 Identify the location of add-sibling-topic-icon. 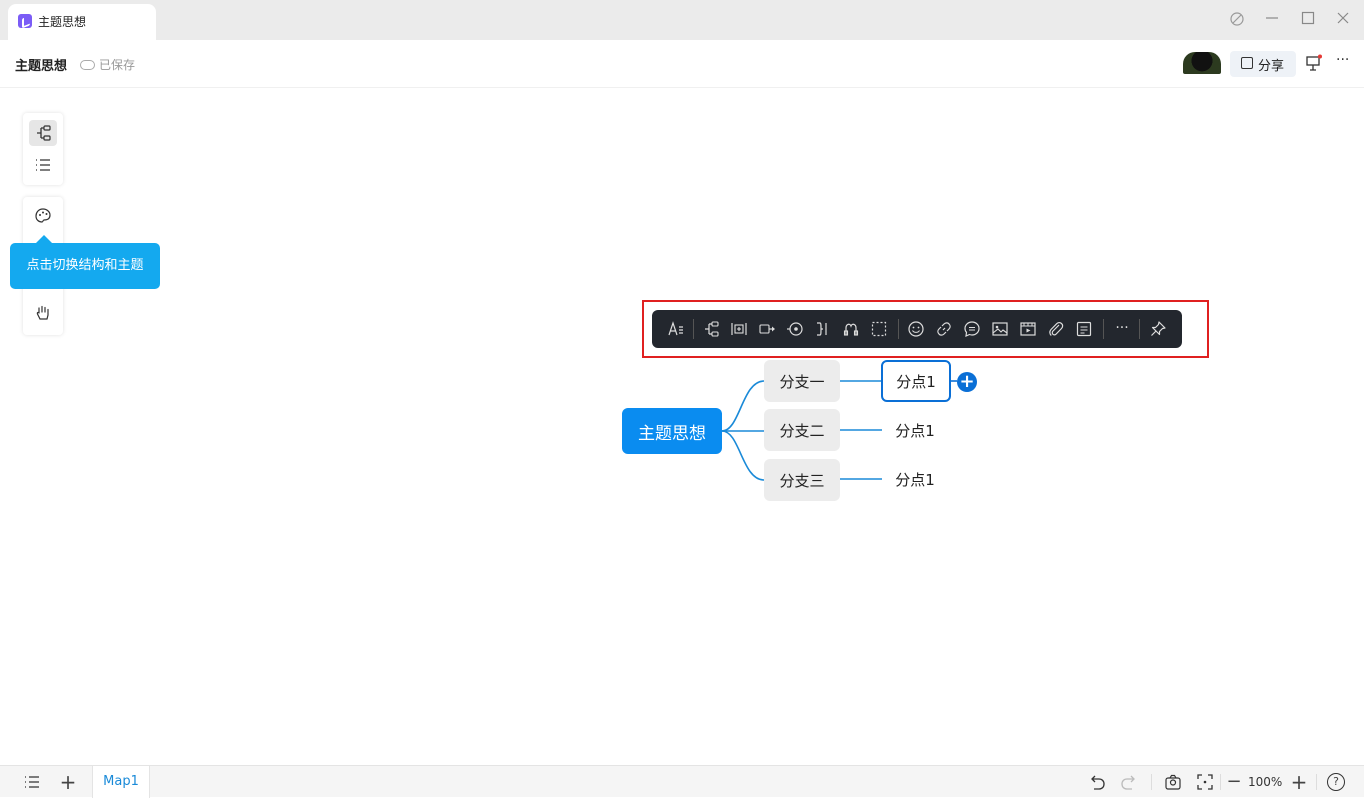
(739, 329).